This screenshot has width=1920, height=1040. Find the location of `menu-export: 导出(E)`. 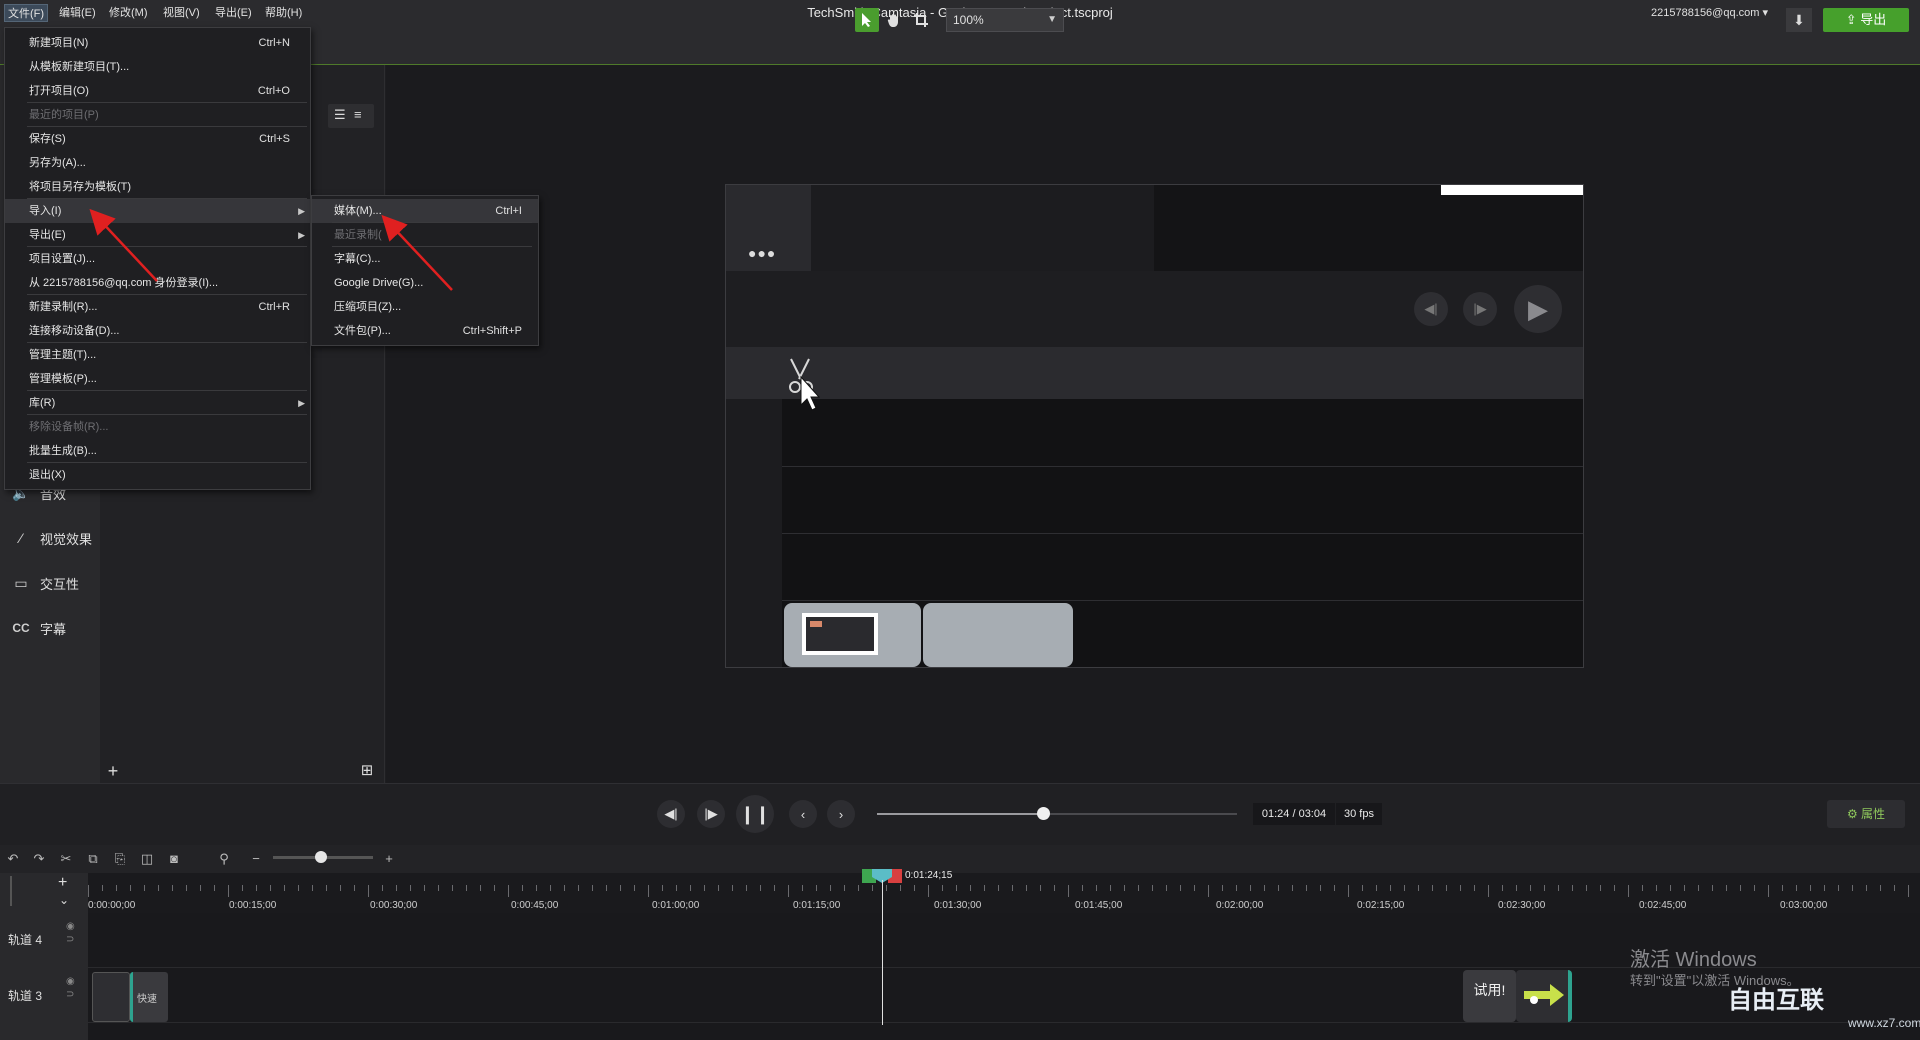

menu-export: 导出(E) is located at coordinates (233, 13).